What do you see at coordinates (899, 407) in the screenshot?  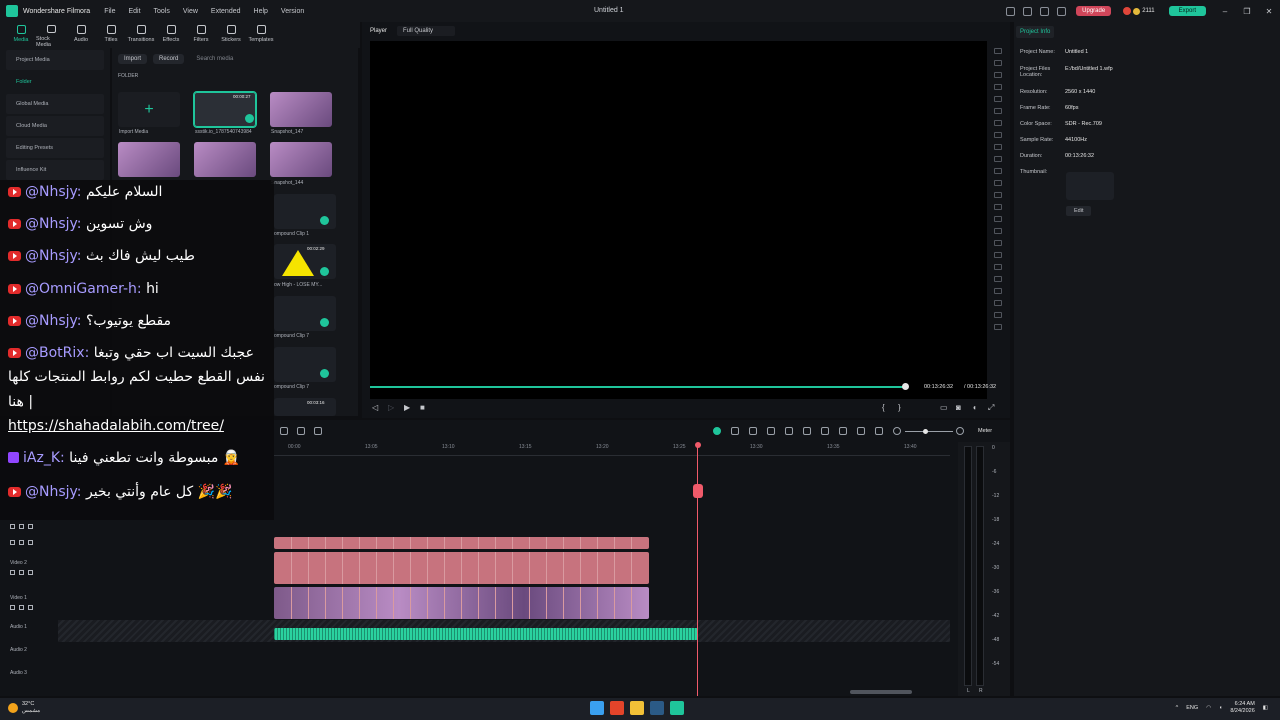 I see `mark-out-icon: }` at bounding box center [899, 407].